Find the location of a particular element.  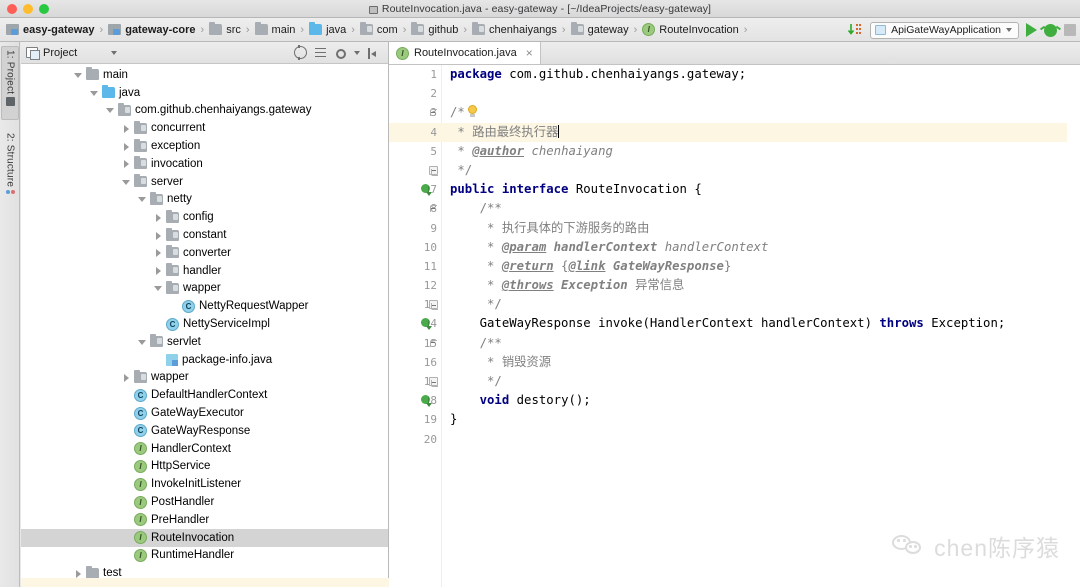

tree-item-handler: handler is located at coordinates (204, 271).